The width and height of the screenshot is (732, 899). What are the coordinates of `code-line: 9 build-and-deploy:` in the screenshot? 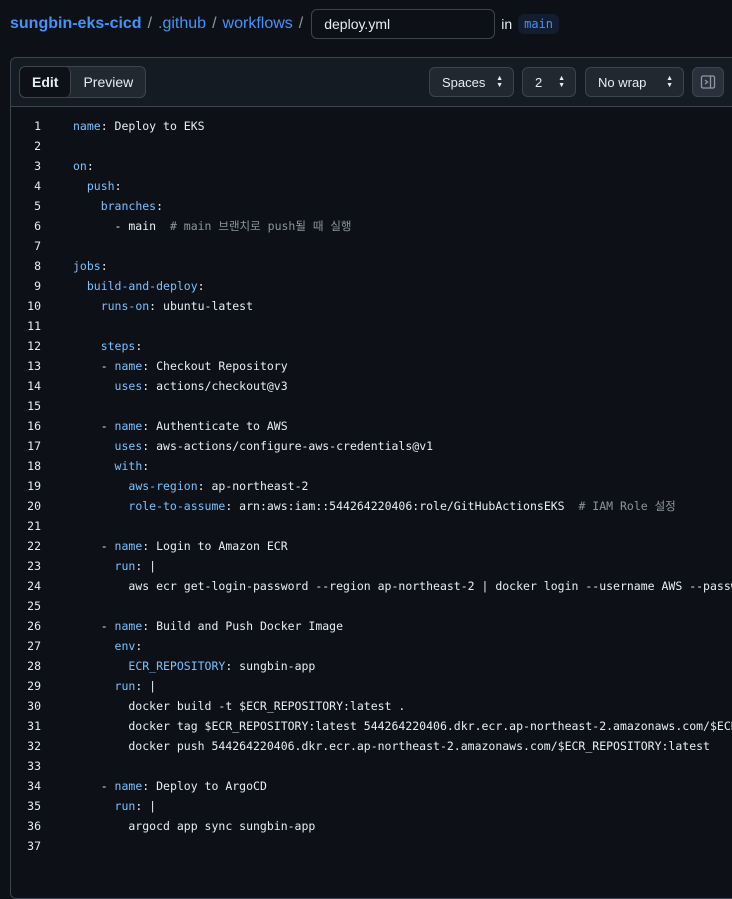 It's located at (371, 286).